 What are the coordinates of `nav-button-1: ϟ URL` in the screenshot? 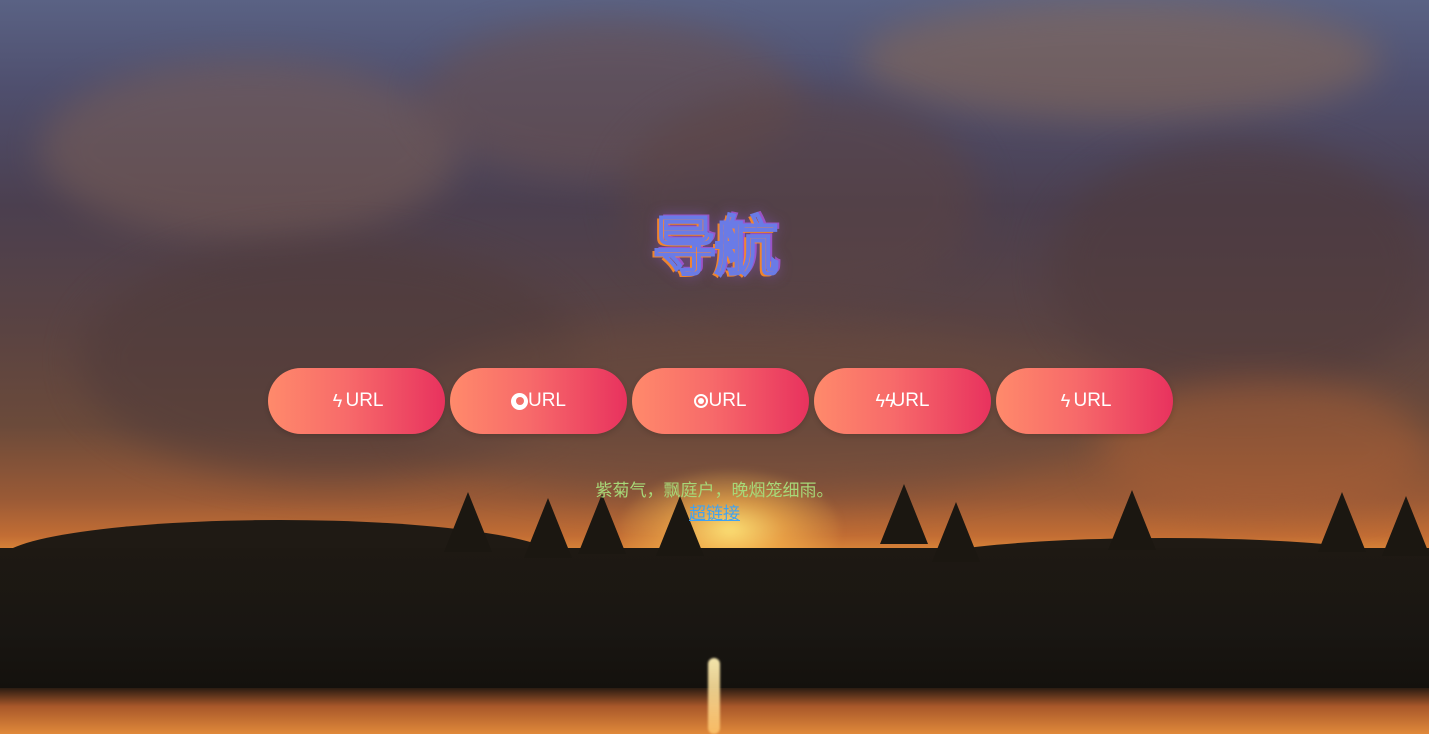 It's located at (356, 401).